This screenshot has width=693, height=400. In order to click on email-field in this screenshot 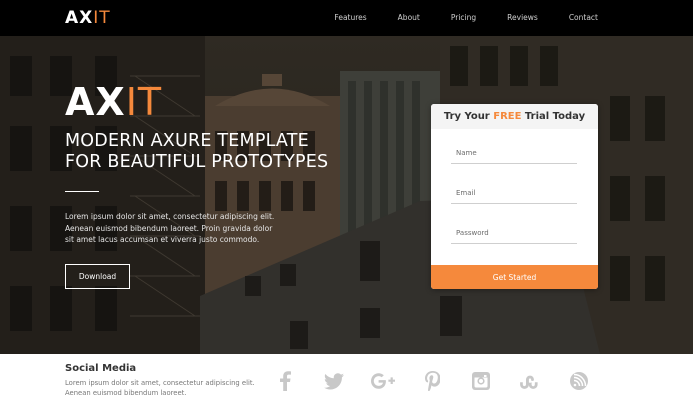, I will do `click(514, 193)`.